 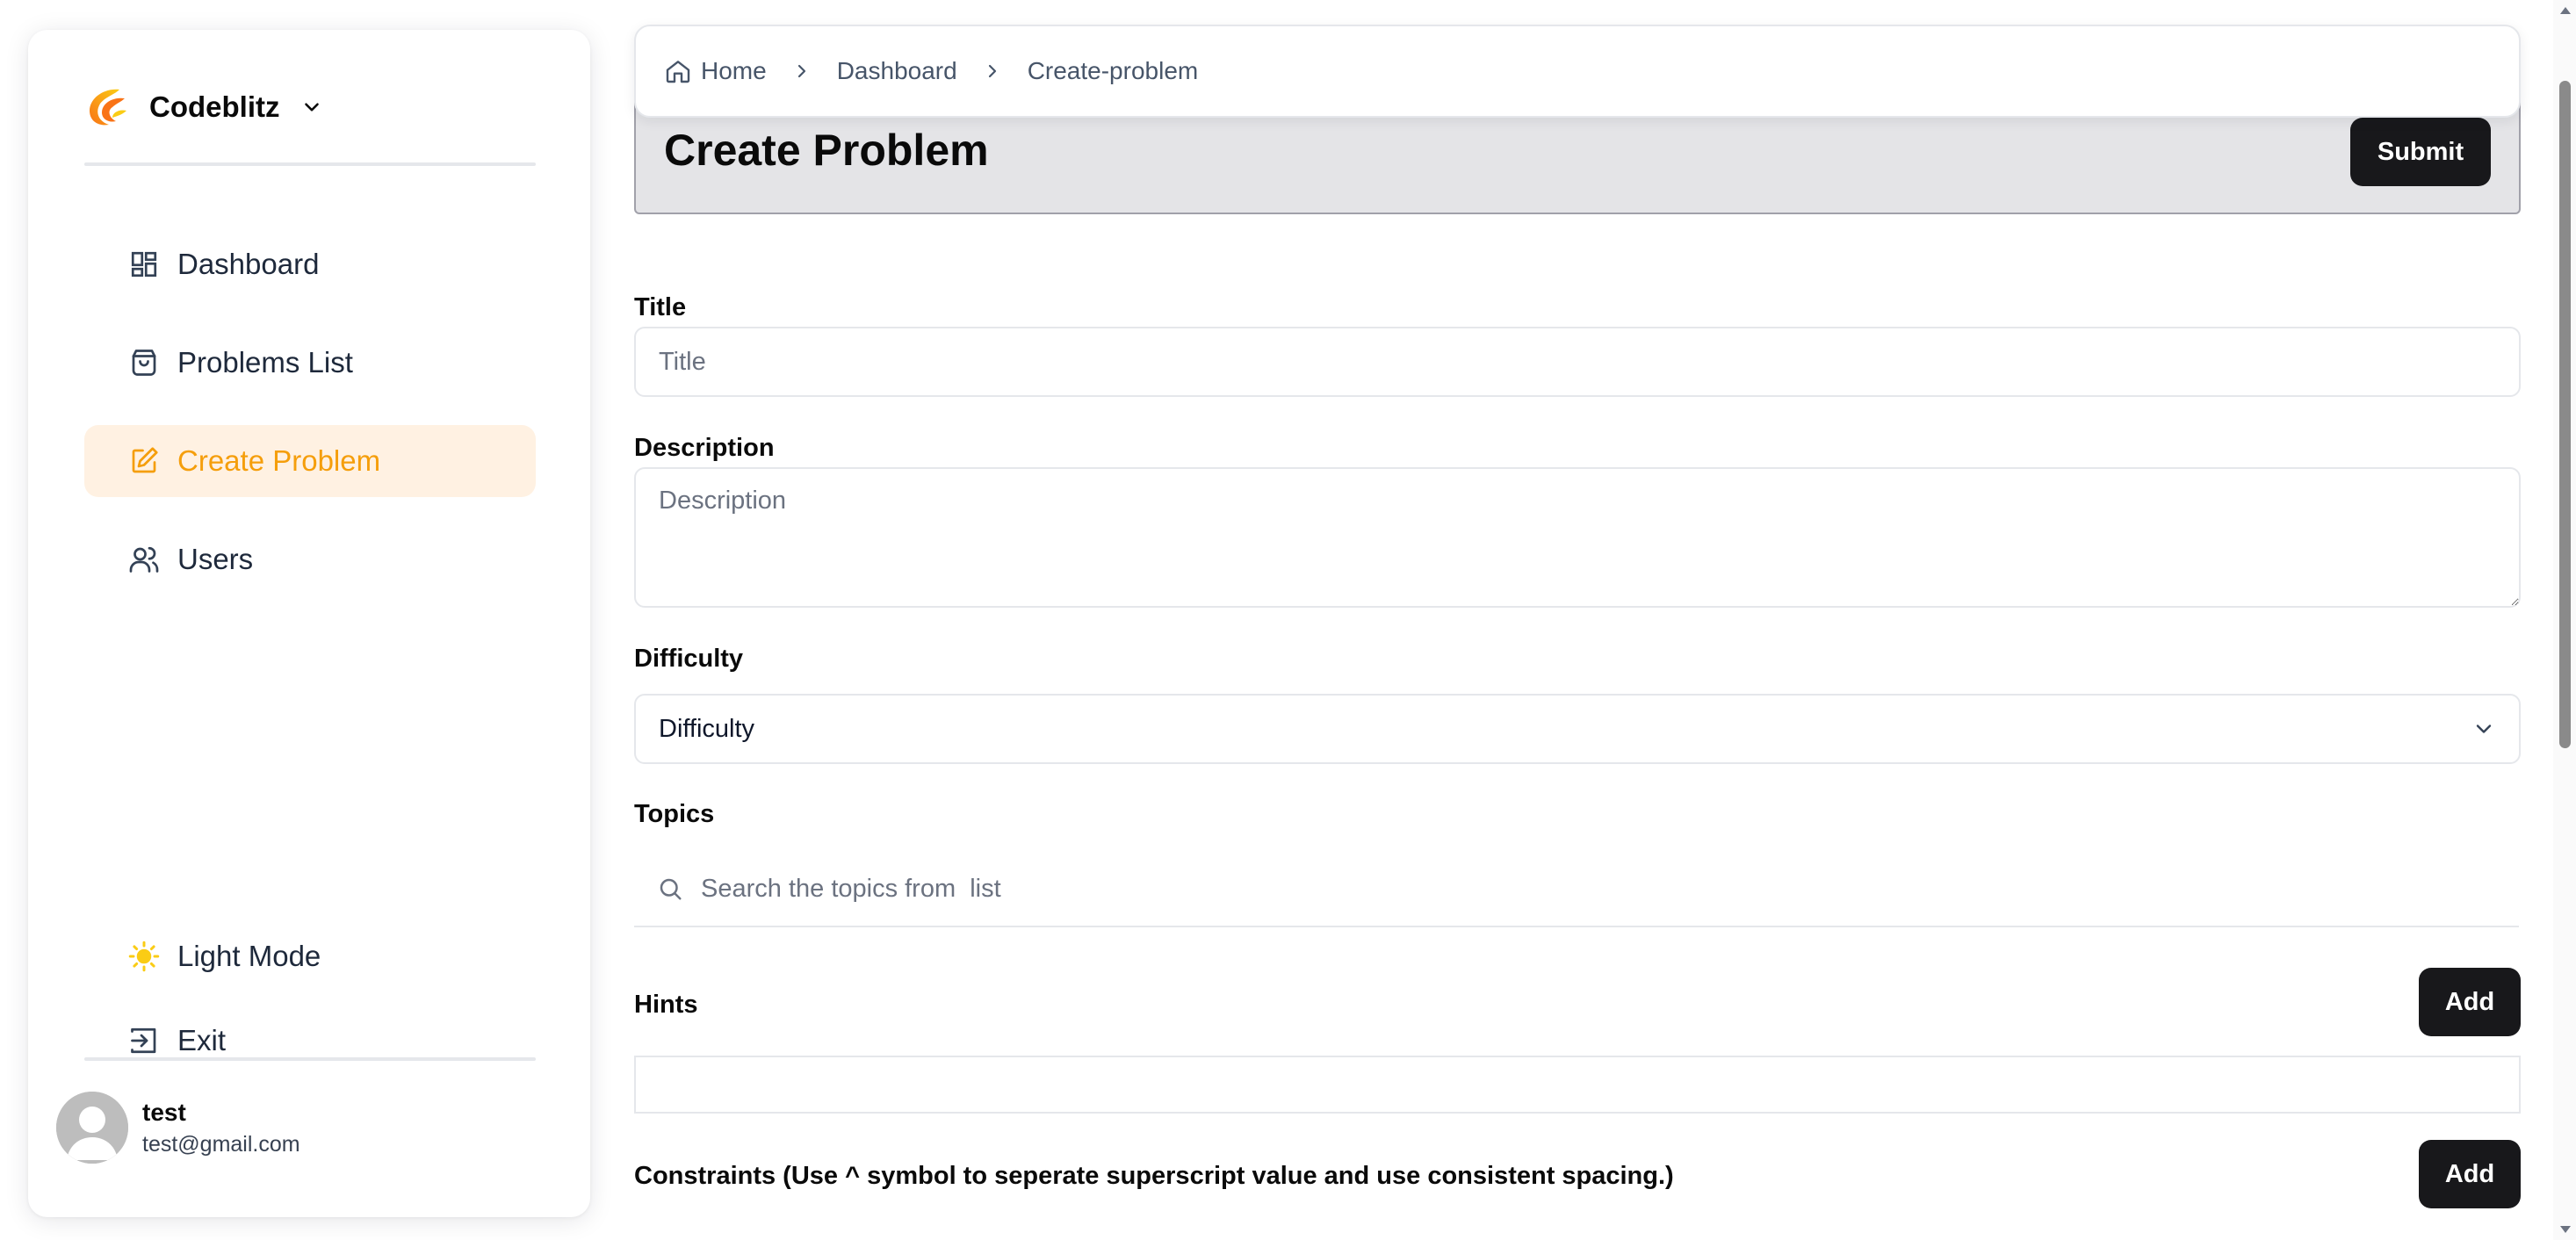 I want to click on title-label: Title, so click(x=660, y=307).